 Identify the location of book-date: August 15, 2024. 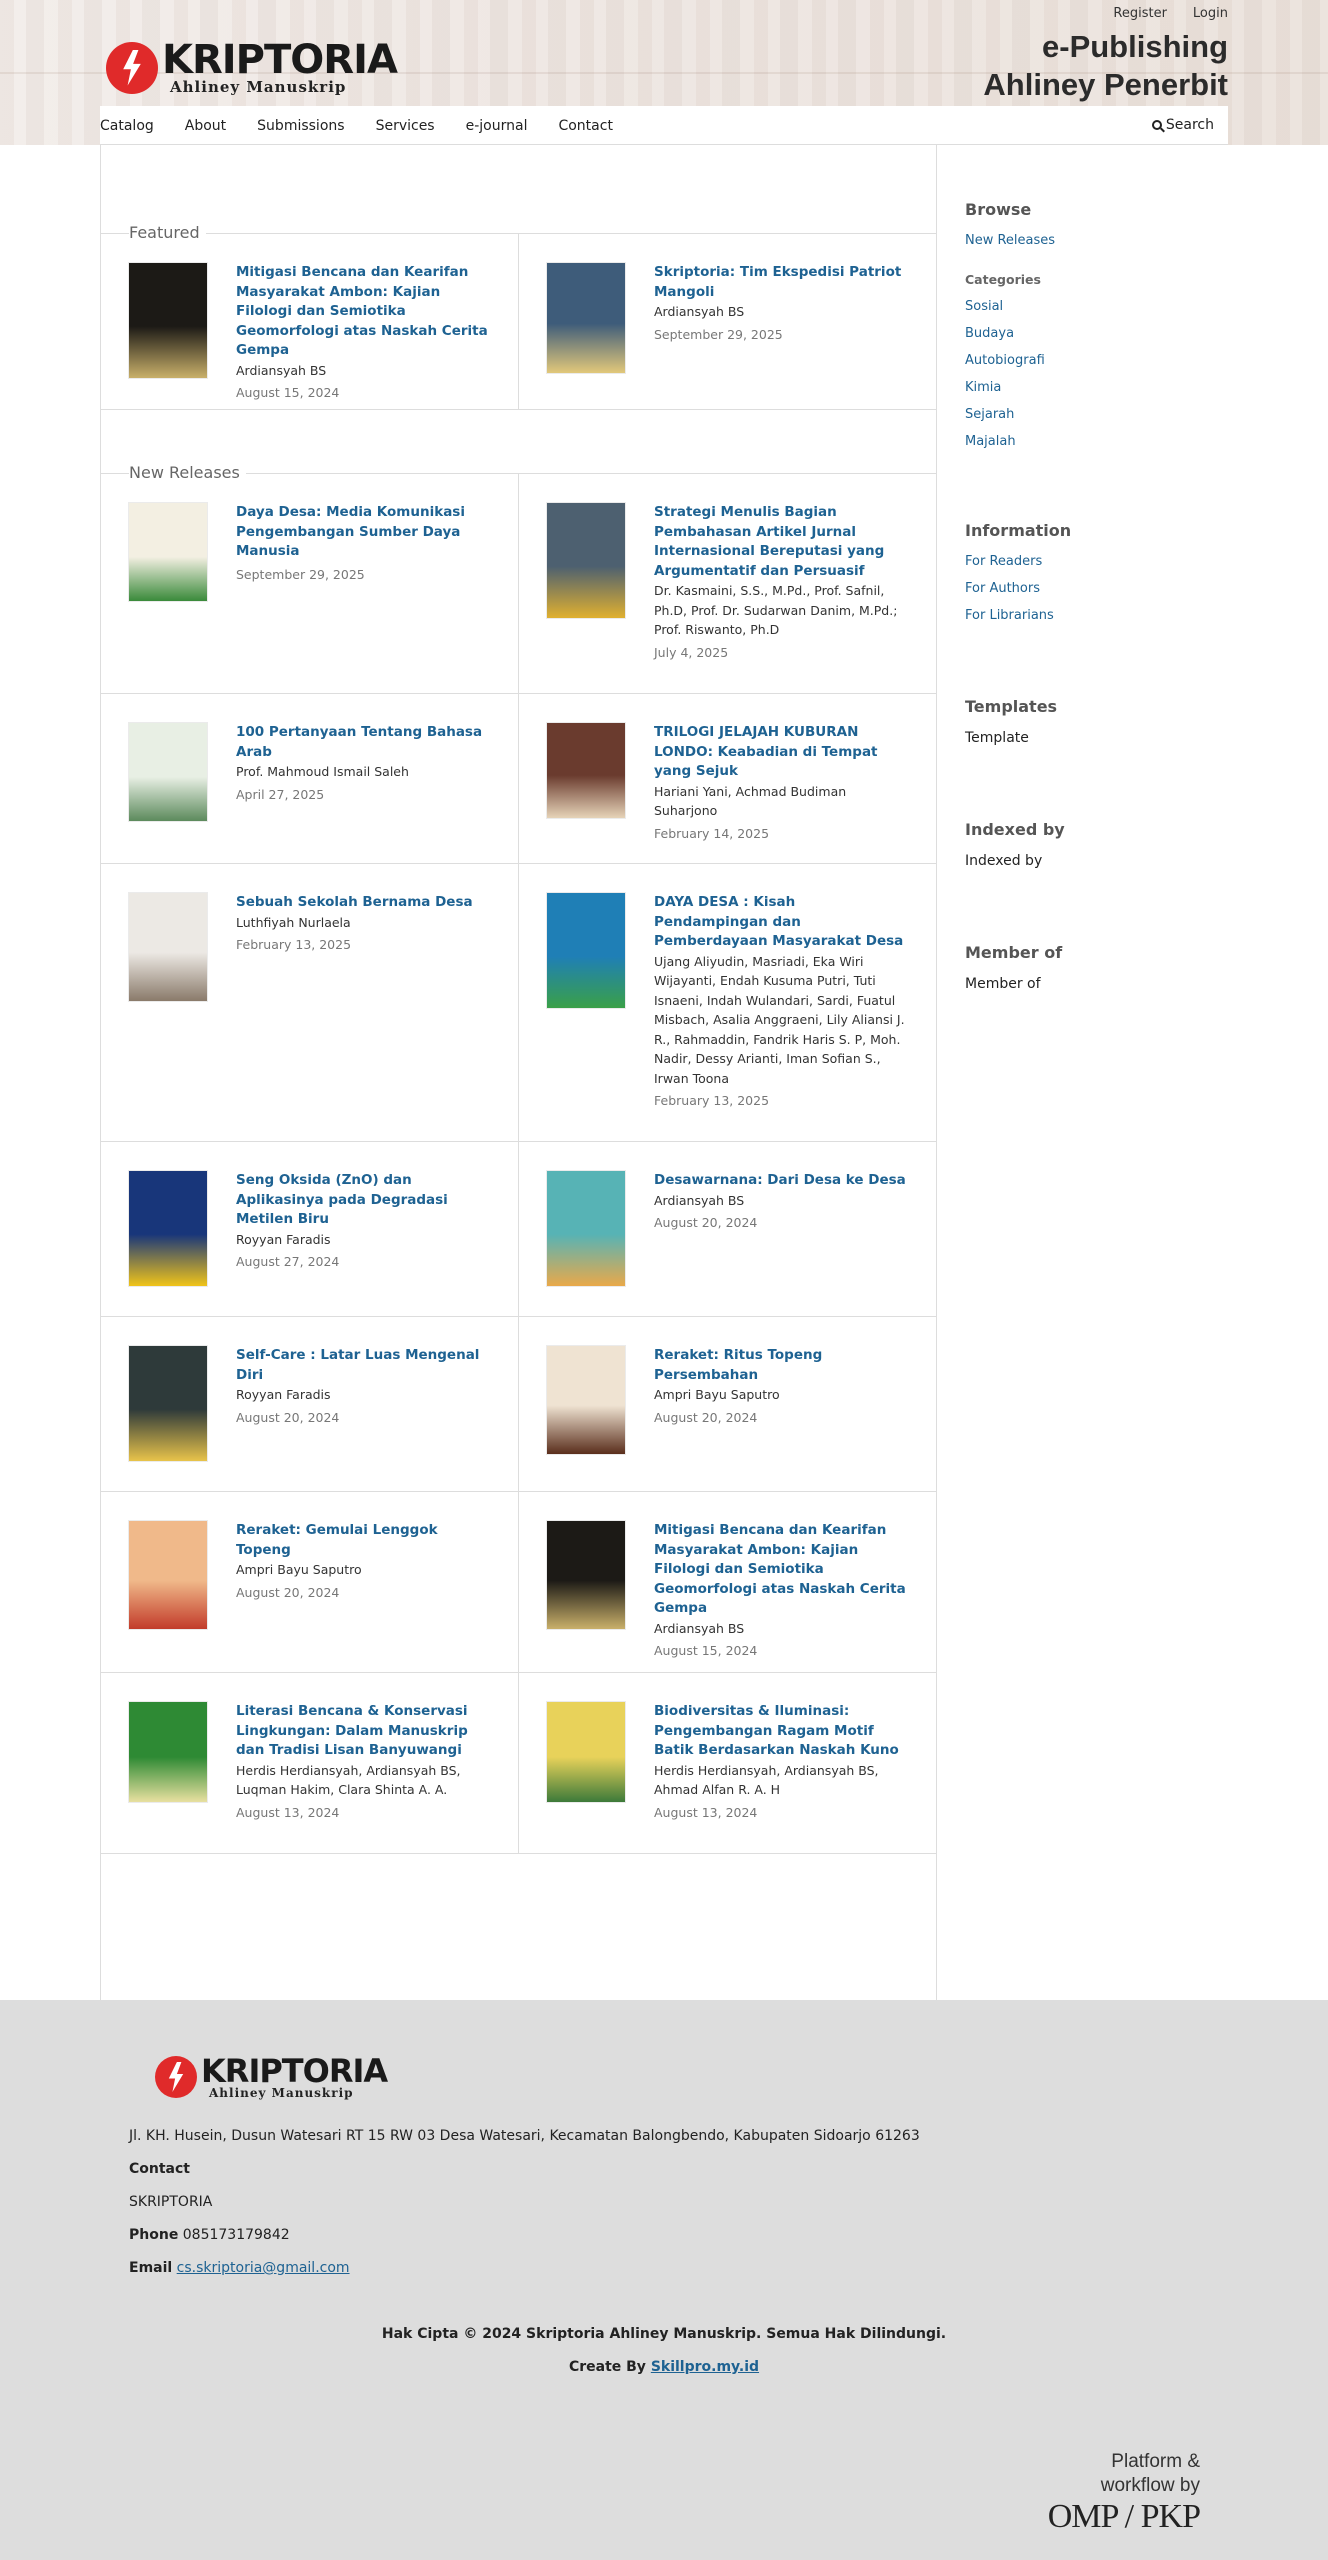
(706, 1650).